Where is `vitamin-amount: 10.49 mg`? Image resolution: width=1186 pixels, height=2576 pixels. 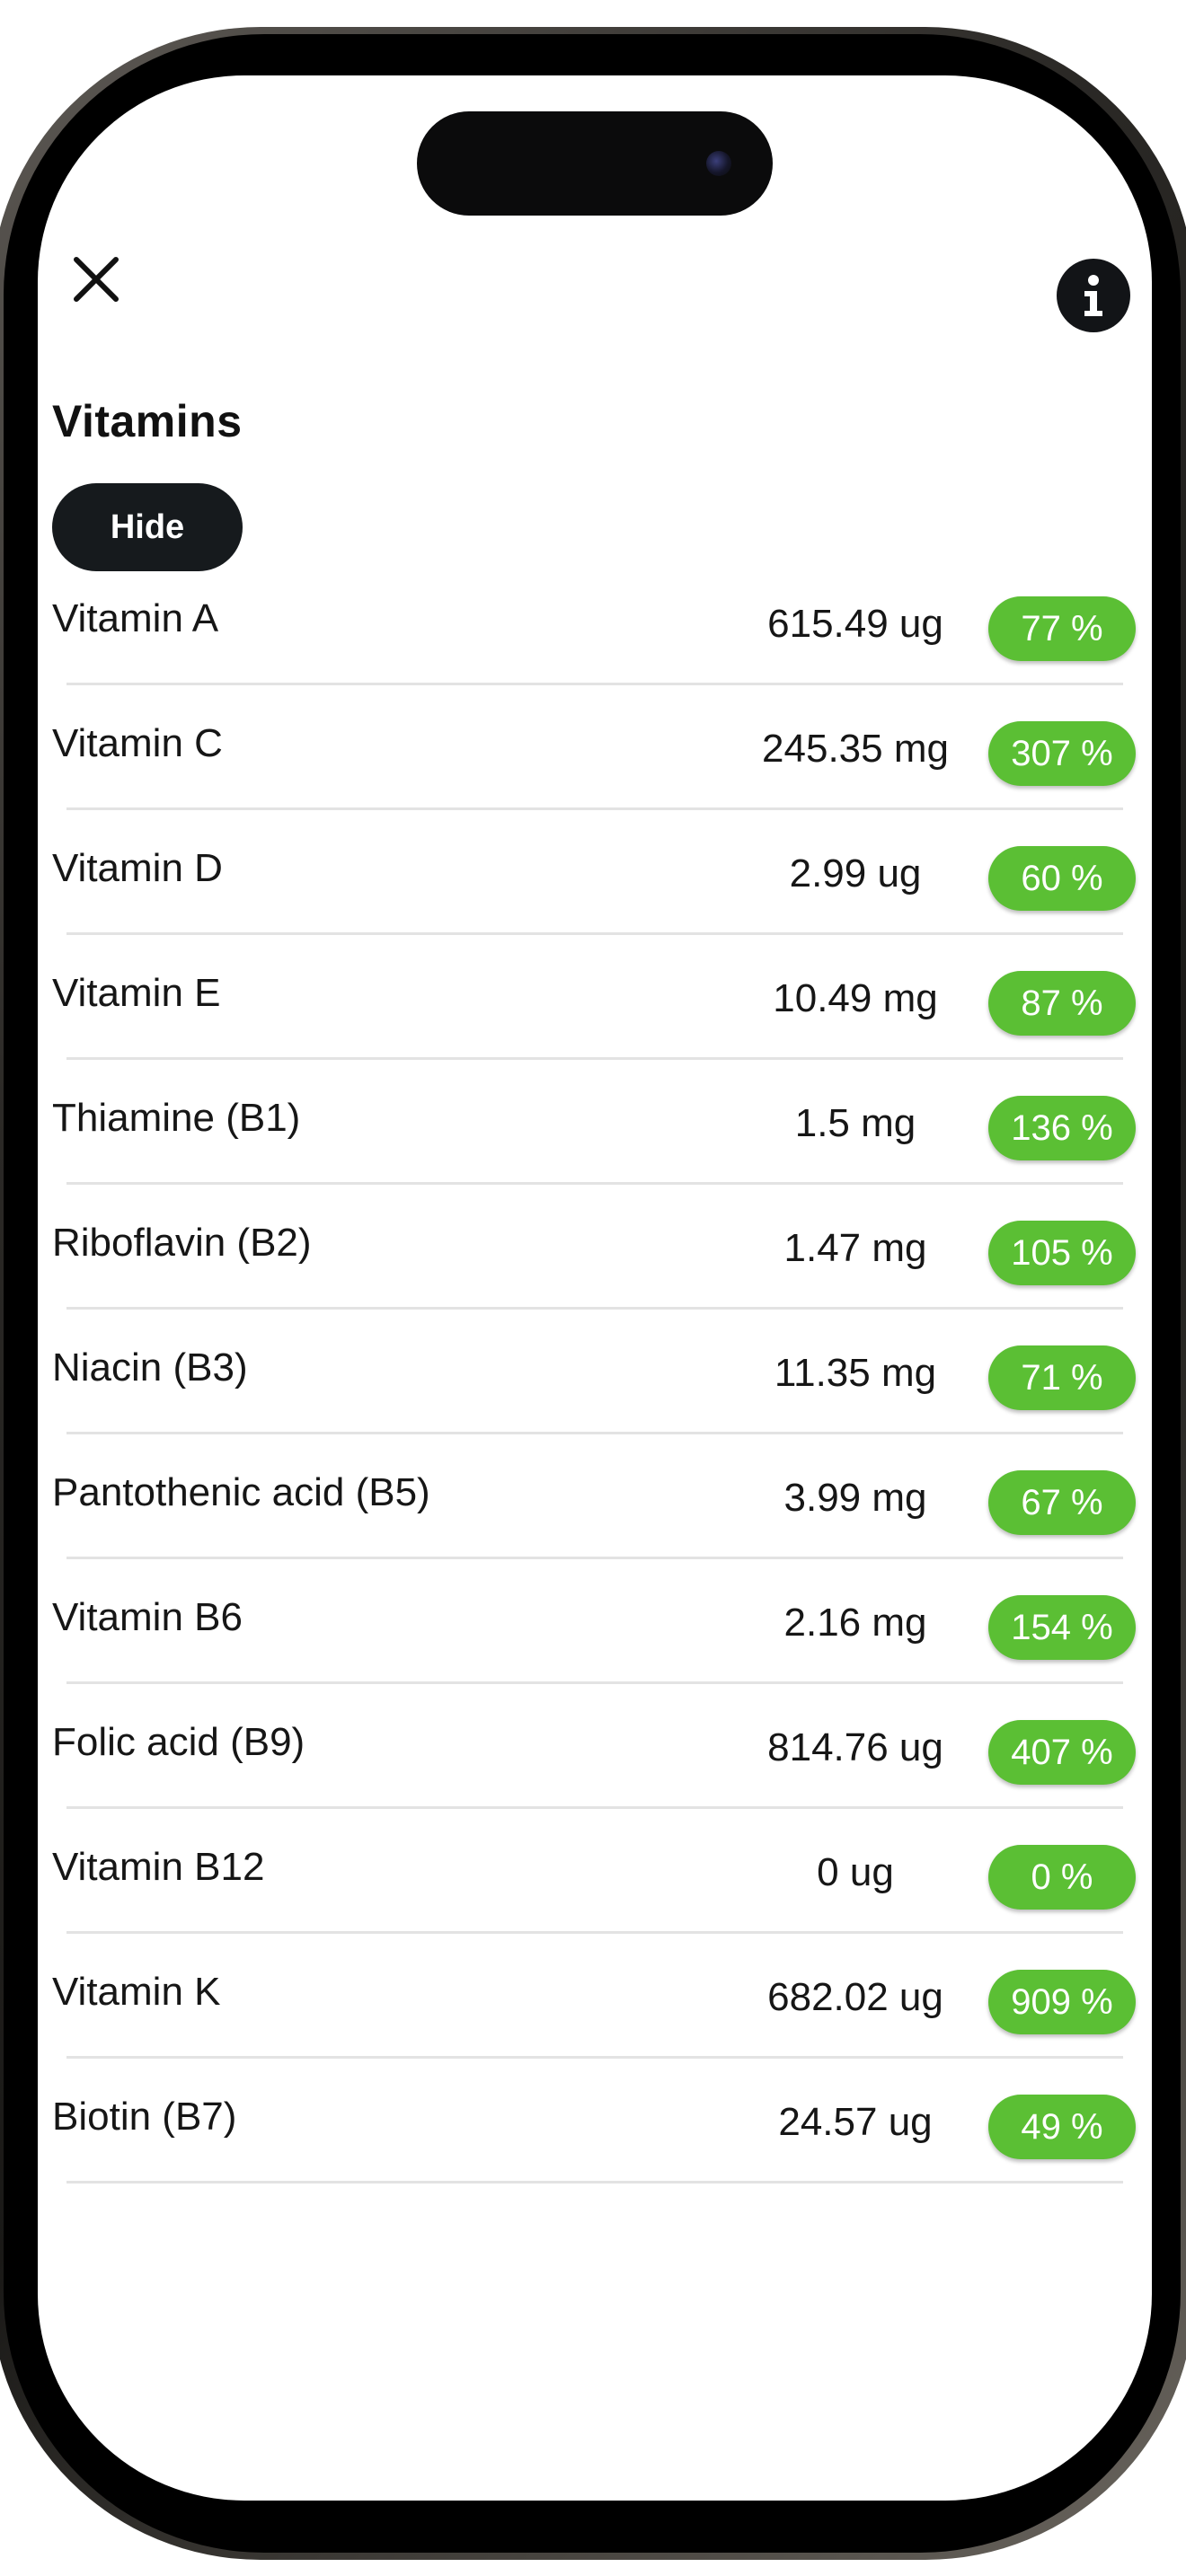
vitamin-amount: 10.49 mg is located at coordinates (855, 998).